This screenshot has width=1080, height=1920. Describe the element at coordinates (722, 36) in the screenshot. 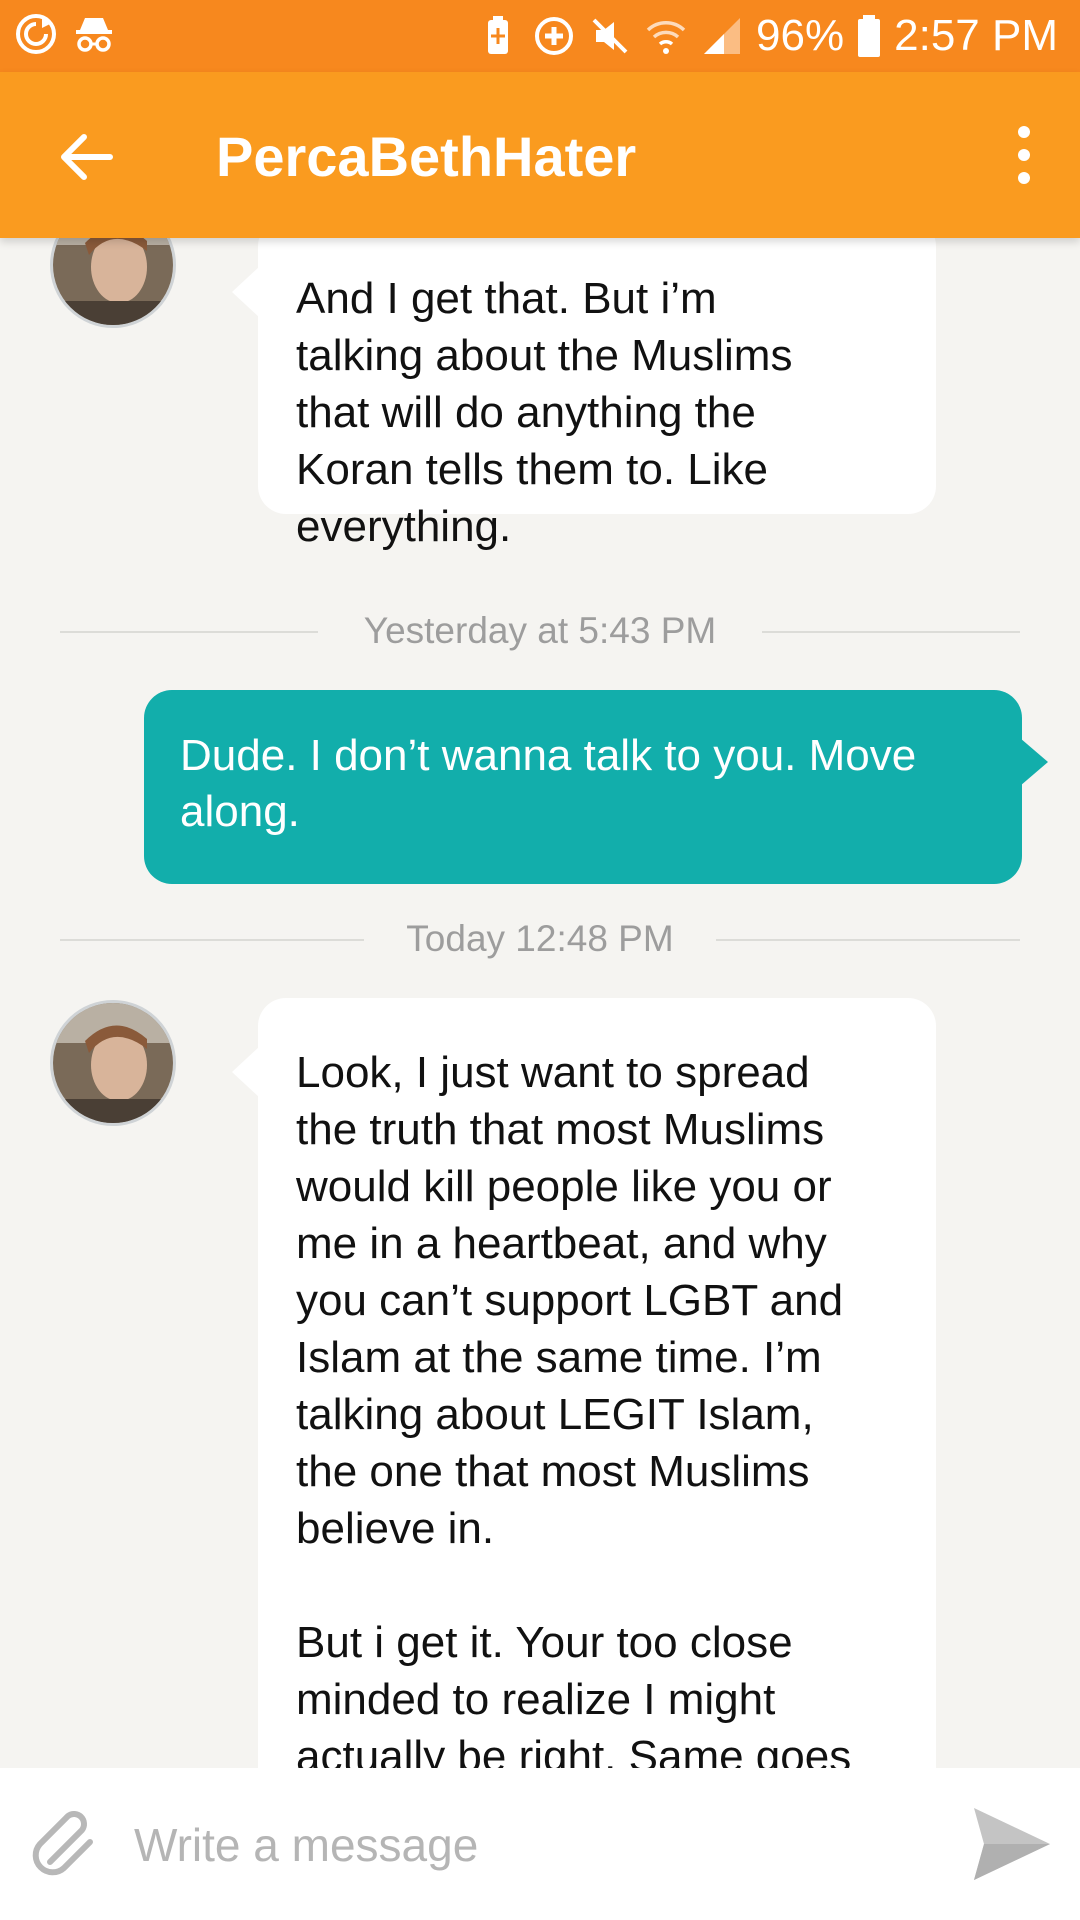

I see `signal-icon` at that location.